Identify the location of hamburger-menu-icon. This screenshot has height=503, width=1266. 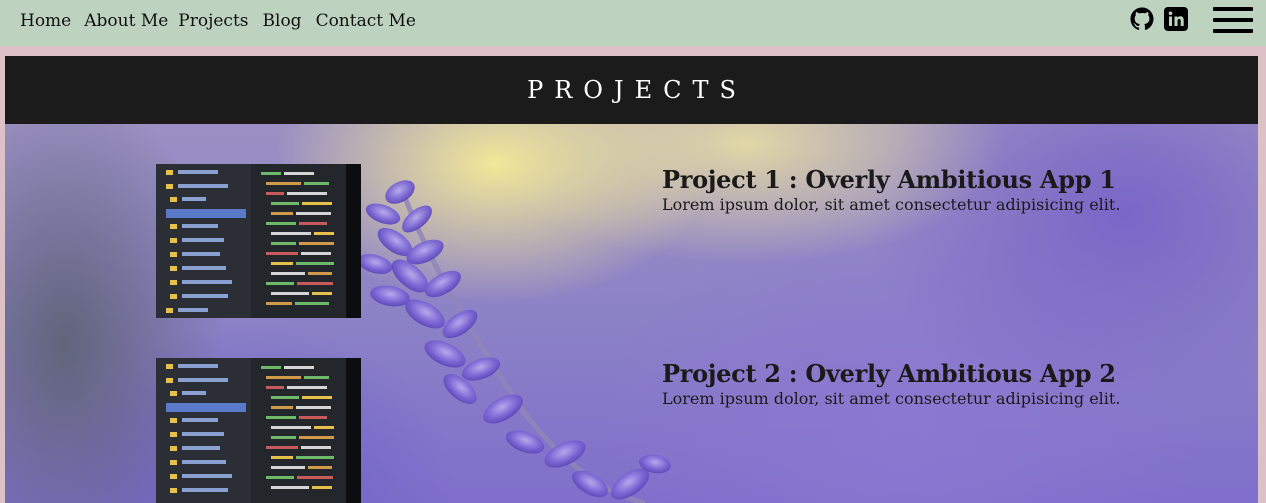
(1233, 20).